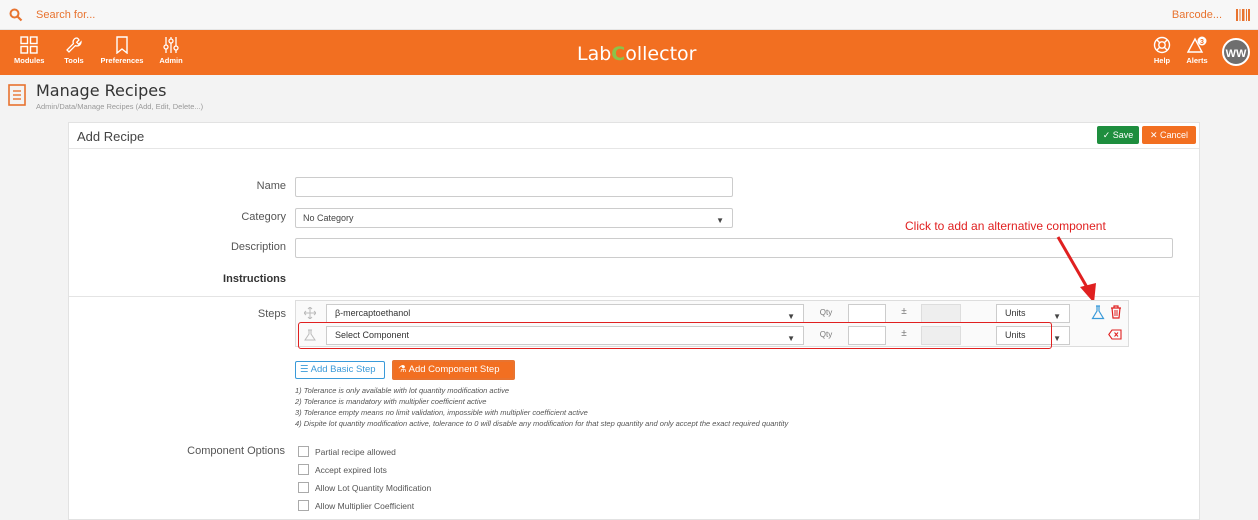  I want to click on option-label: Allow Multiplier Coefficient, so click(365, 506).